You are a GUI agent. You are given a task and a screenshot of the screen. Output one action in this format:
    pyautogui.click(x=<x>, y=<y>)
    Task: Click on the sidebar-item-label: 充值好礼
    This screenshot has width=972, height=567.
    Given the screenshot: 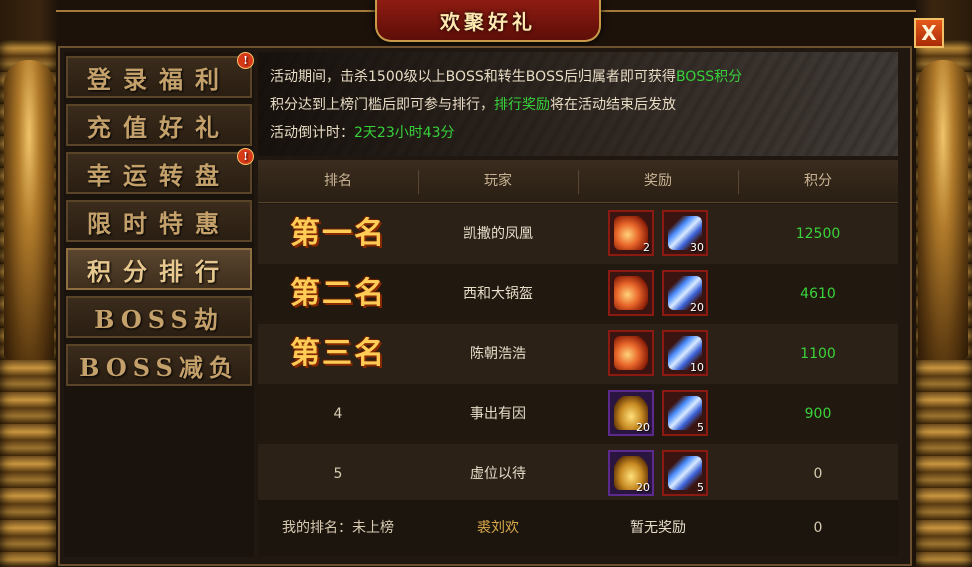 What is the action you would take?
    pyautogui.click(x=159, y=127)
    